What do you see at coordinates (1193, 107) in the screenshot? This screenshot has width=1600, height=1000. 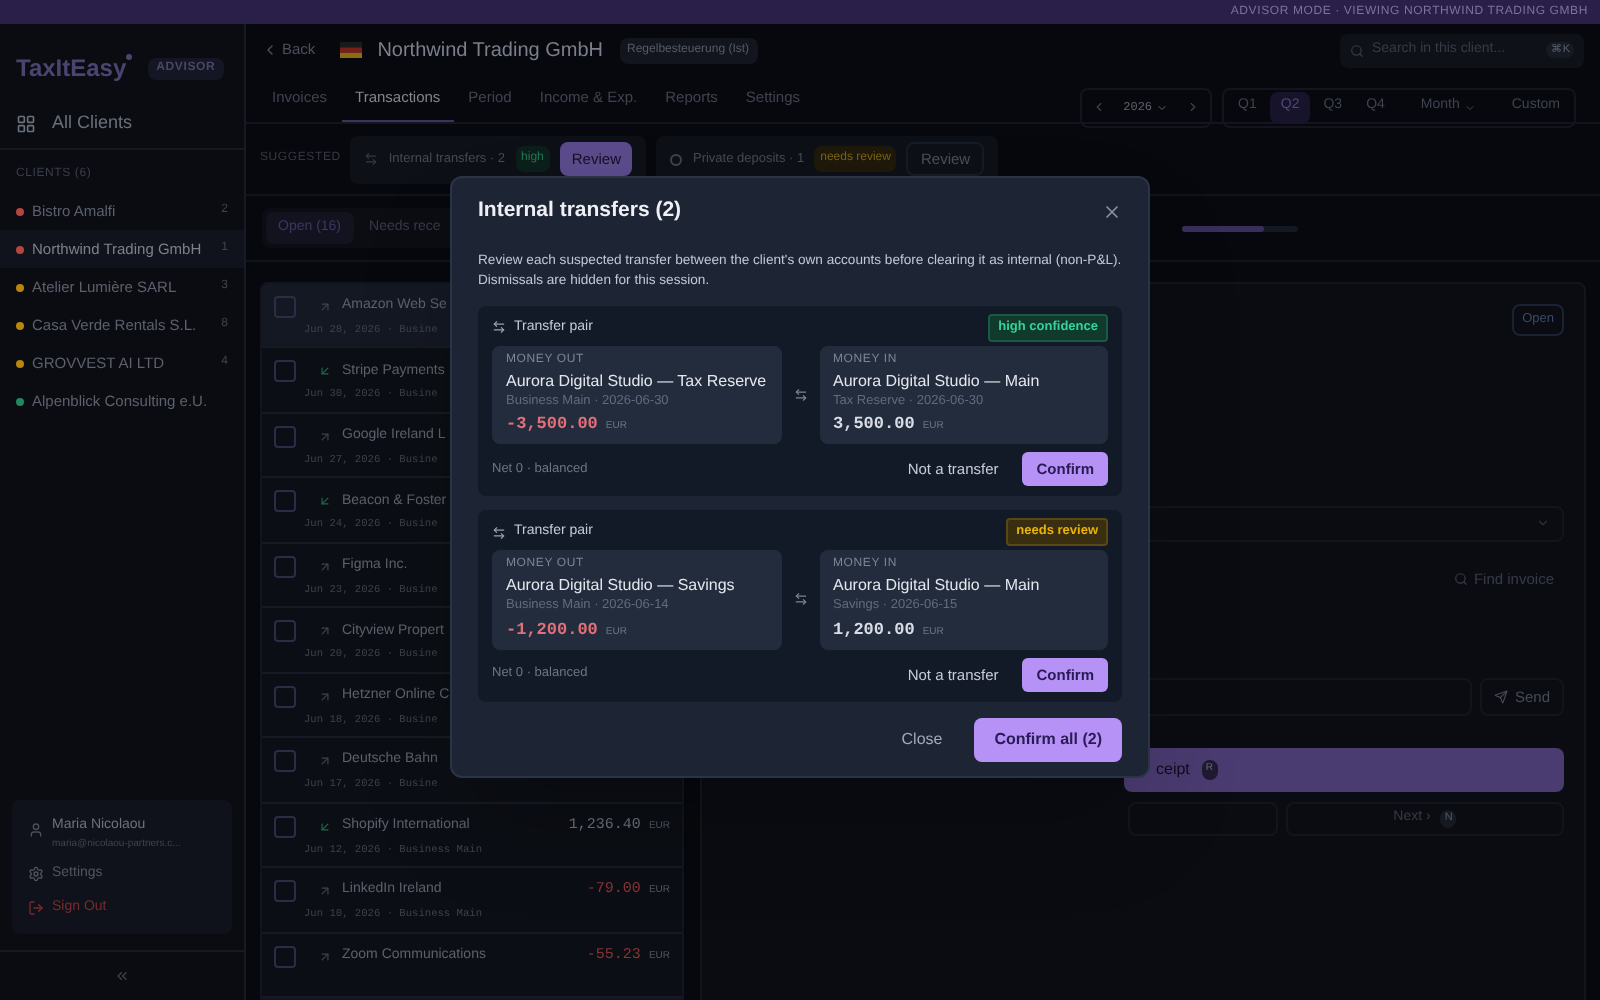 I see `chevron-right-icon` at bounding box center [1193, 107].